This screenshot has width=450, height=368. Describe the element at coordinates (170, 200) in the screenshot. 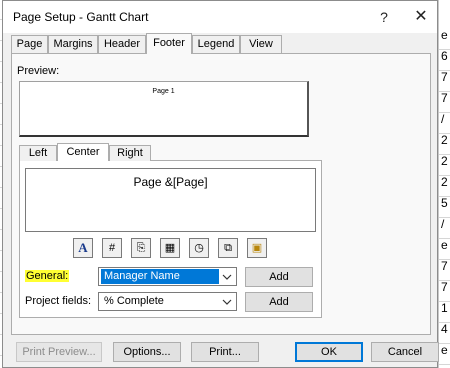

I see `footer-text-field: Page &[Page]` at that location.